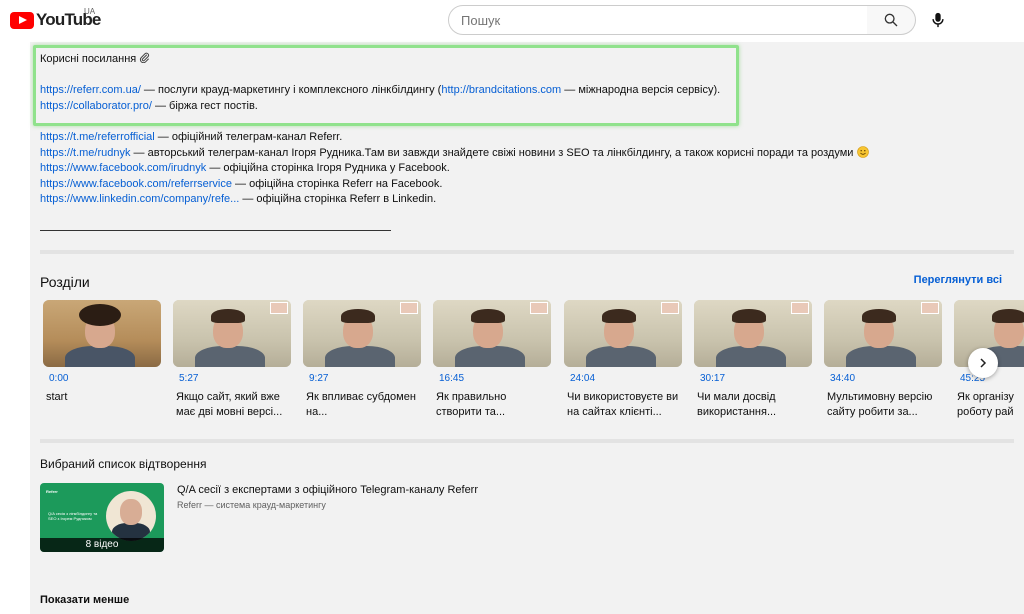  What do you see at coordinates (319, 378) in the screenshot?
I see `chapter-time: 9:27` at bounding box center [319, 378].